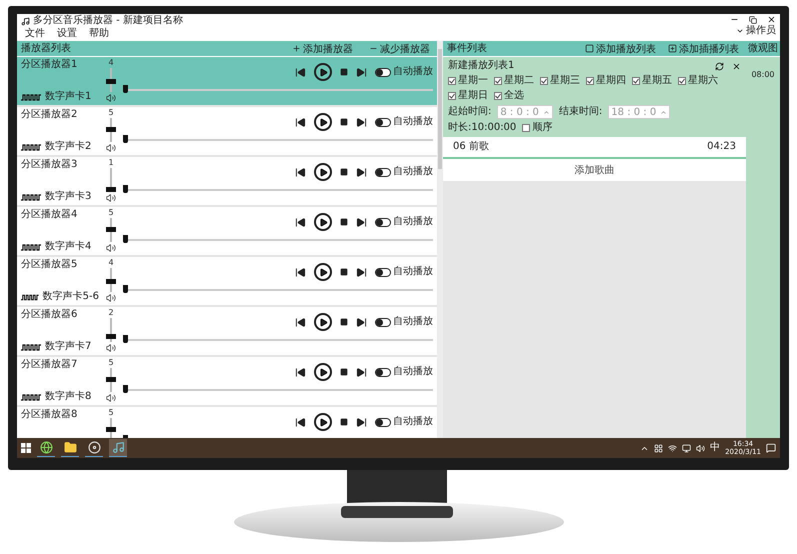 The image size is (797, 554). What do you see at coordinates (227, 382) in the screenshot?
I see `player-row: 分区播放器7 数字声卡8 5 自动播放` at bounding box center [227, 382].